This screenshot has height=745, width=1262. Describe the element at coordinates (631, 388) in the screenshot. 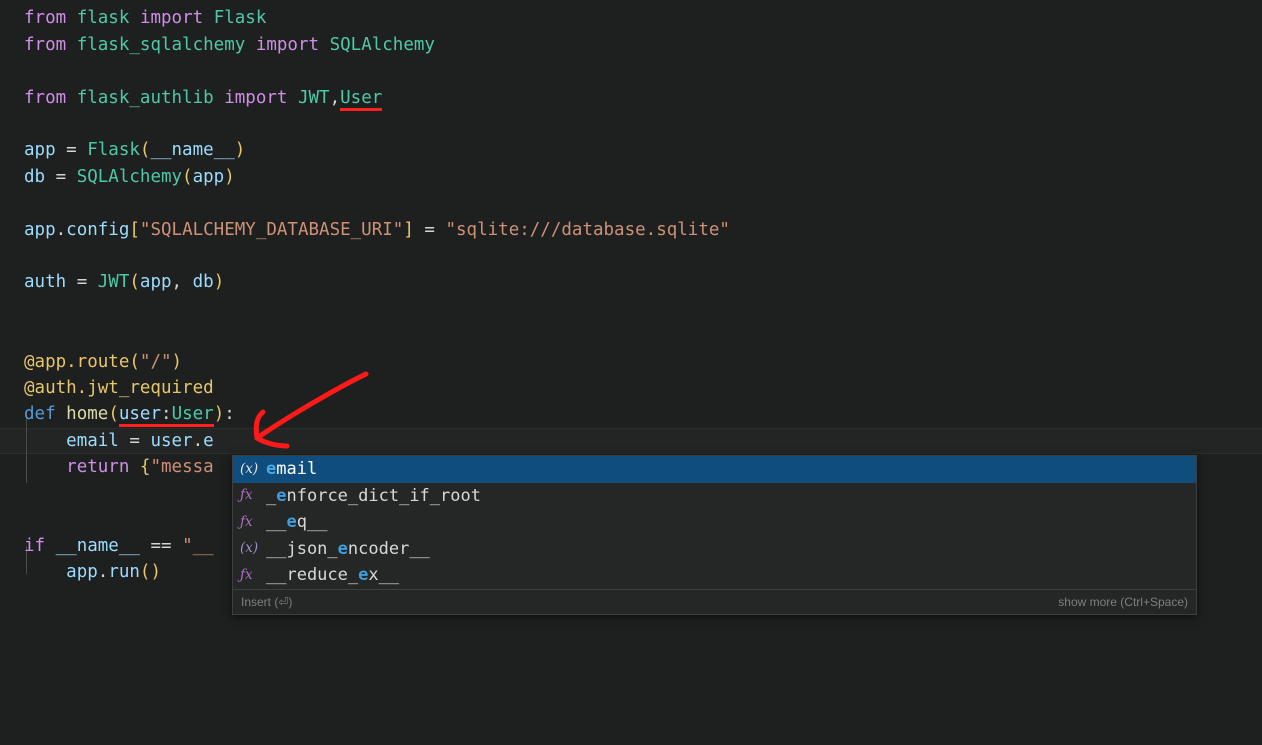

I see `code-line: @auth.jwt_required` at that location.